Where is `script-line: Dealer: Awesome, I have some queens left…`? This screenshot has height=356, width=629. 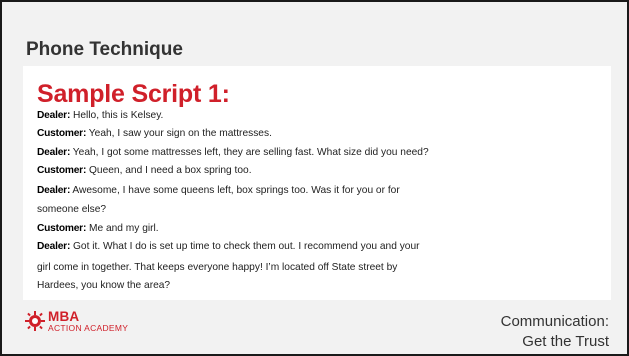
script-line: Dealer: Awesome, I have some queens left… is located at coordinates (218, 190).